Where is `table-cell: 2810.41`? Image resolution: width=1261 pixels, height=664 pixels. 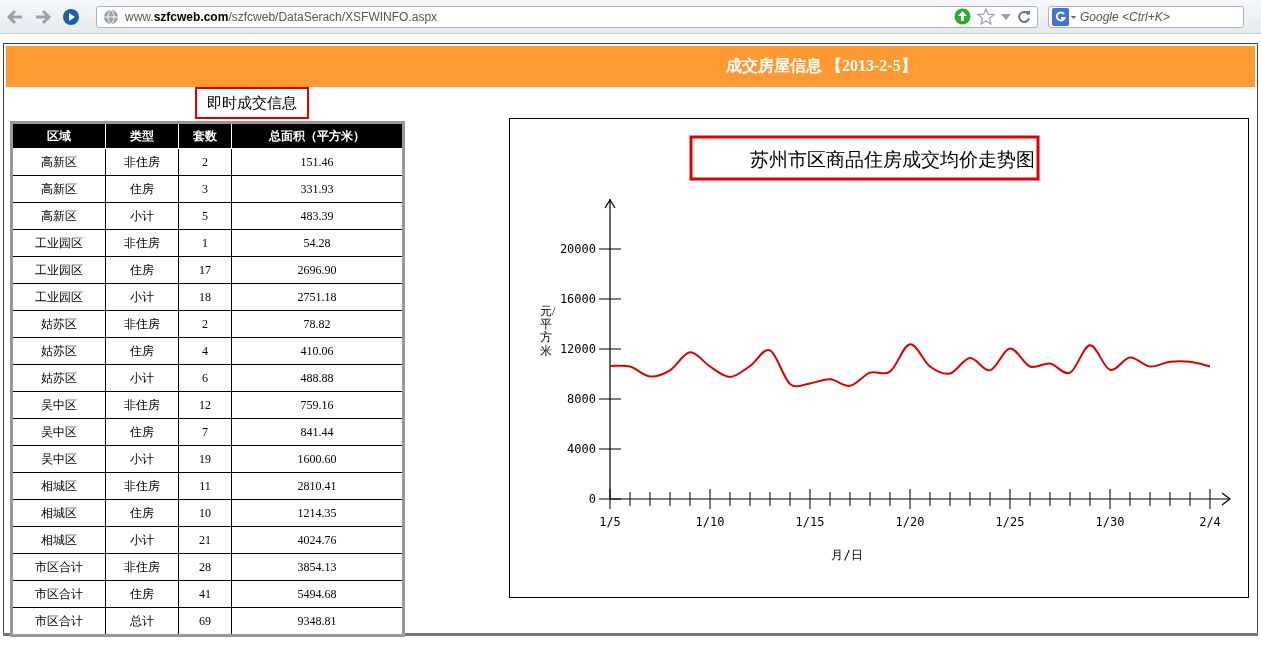 table-cell: 2810.41 is located at coordinates (317, 486).